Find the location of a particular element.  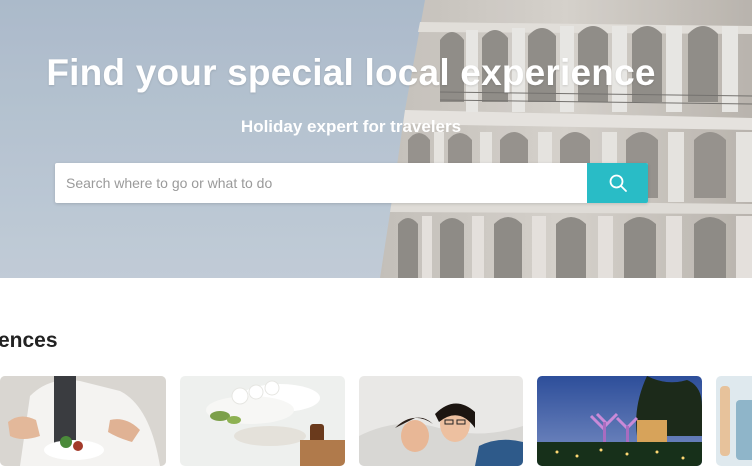

search-icon is located at coordinates (618, 183).